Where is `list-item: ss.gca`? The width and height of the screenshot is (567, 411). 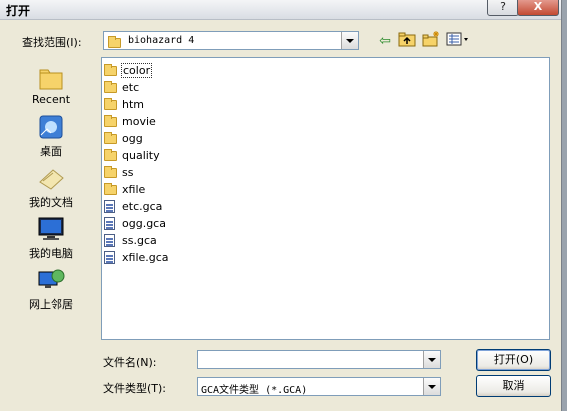 list-item: ss.gca is located at coordinates (131, 240).